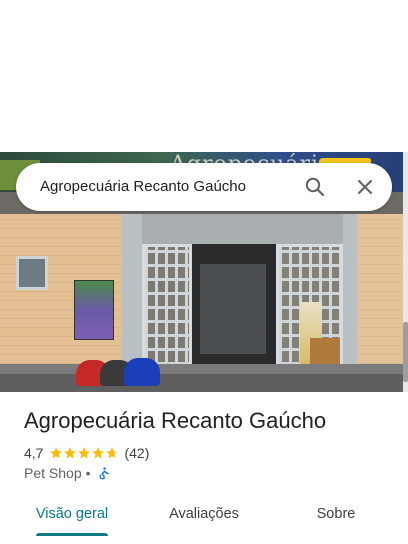 The image size is (408, 544). I want to click on rating-value: 4,7, so click(34, 453).